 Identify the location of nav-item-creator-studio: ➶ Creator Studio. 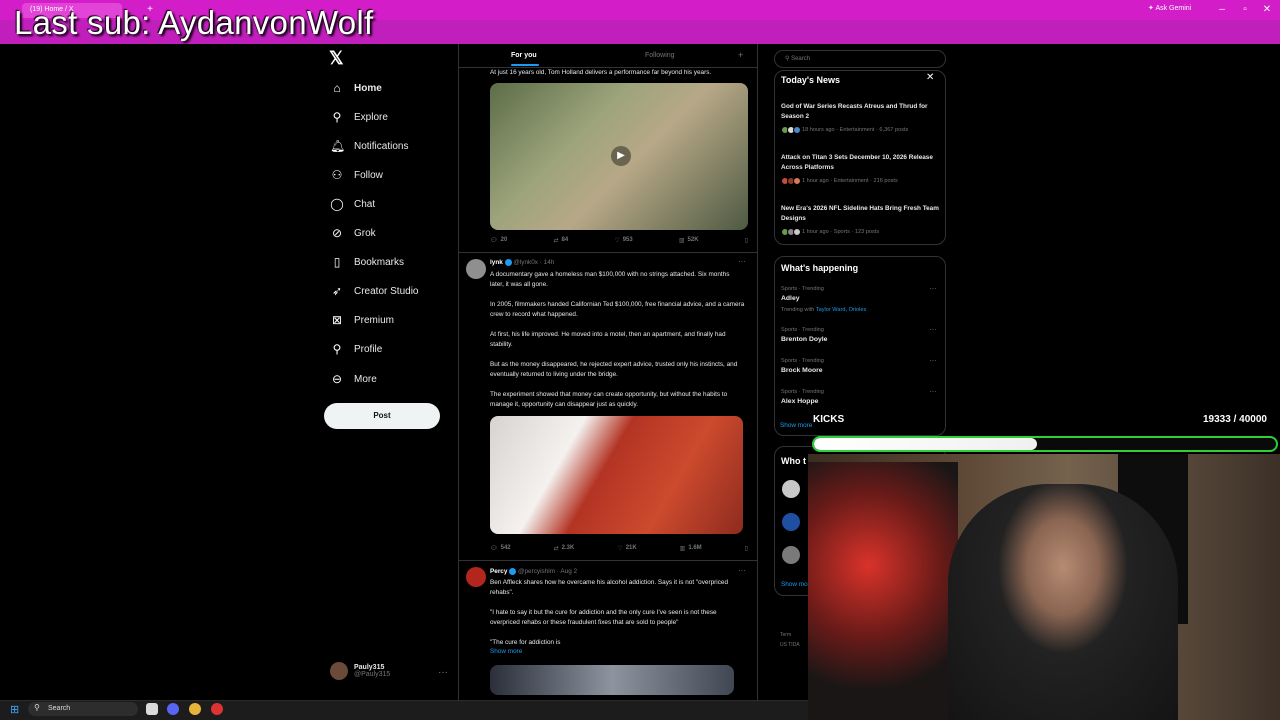
(374, 291).